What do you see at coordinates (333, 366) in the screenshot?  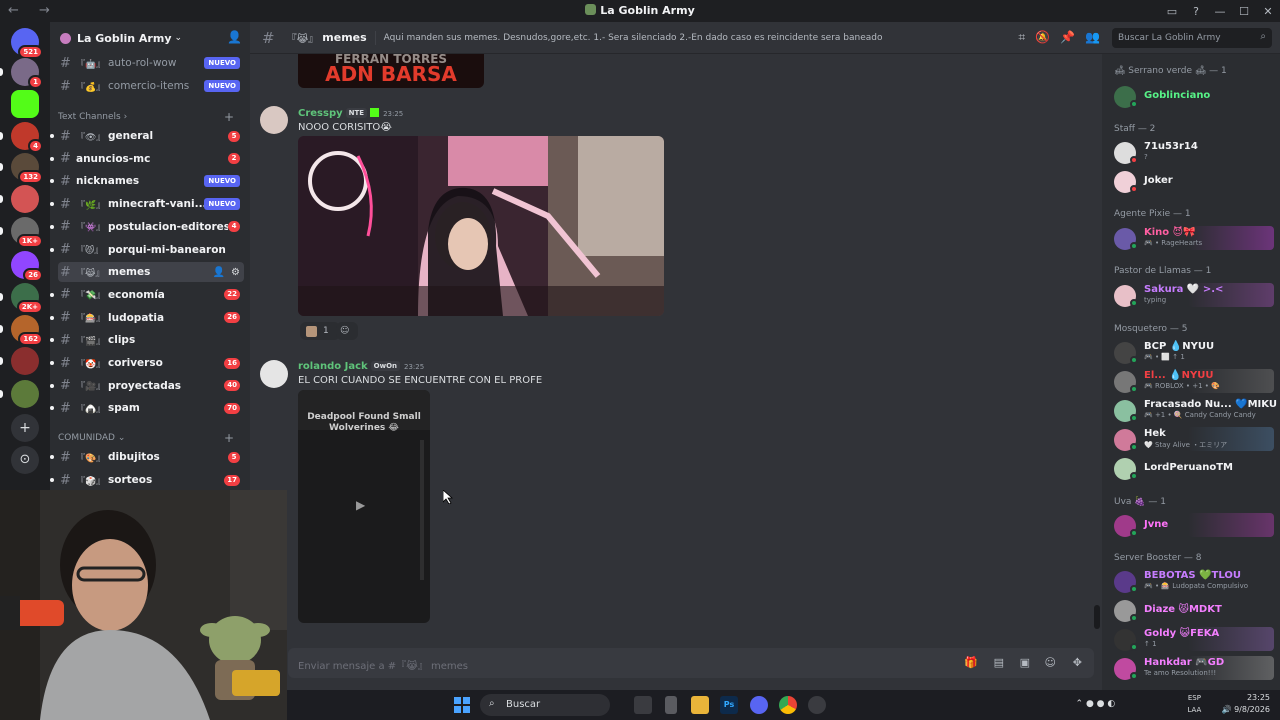 I see `author-name: rolando Jack` at bounding box center [333, 366].